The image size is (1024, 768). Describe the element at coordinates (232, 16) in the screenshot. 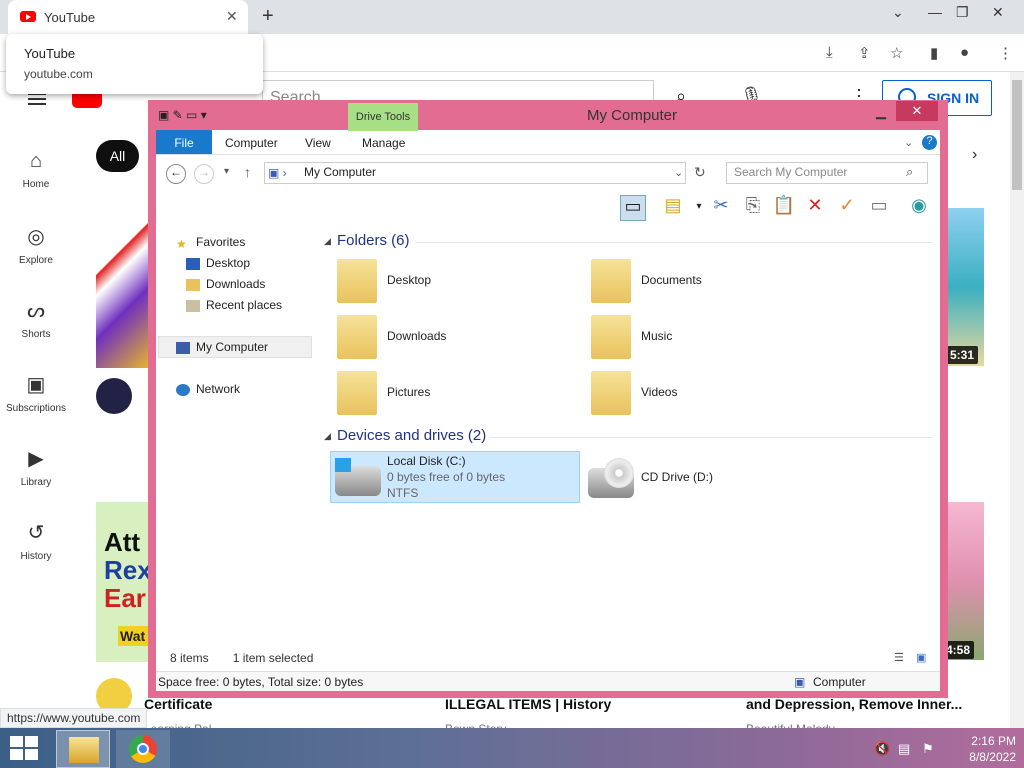

I see `close-tab-icon: ✕` at that location.